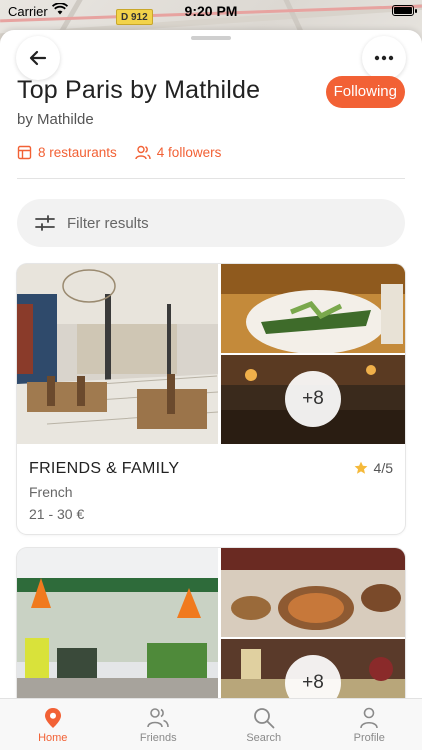 The image size is (422, 750). Describe the element at coordinates (108, 223) in the screenshot. I see `filter-placeholder: Filter results` at that location.